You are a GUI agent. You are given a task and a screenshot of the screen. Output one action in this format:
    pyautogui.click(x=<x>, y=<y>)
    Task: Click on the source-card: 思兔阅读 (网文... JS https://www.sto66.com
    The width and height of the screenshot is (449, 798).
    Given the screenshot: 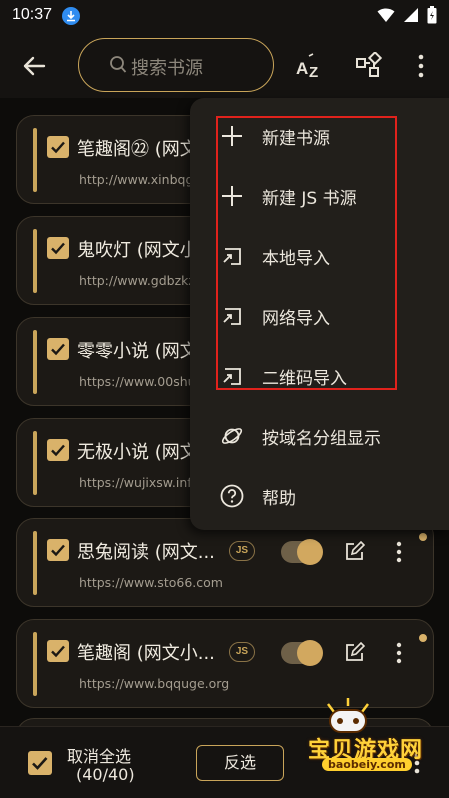 What is the action you would take?
    pyautogui.click(x=225, y=562)
    